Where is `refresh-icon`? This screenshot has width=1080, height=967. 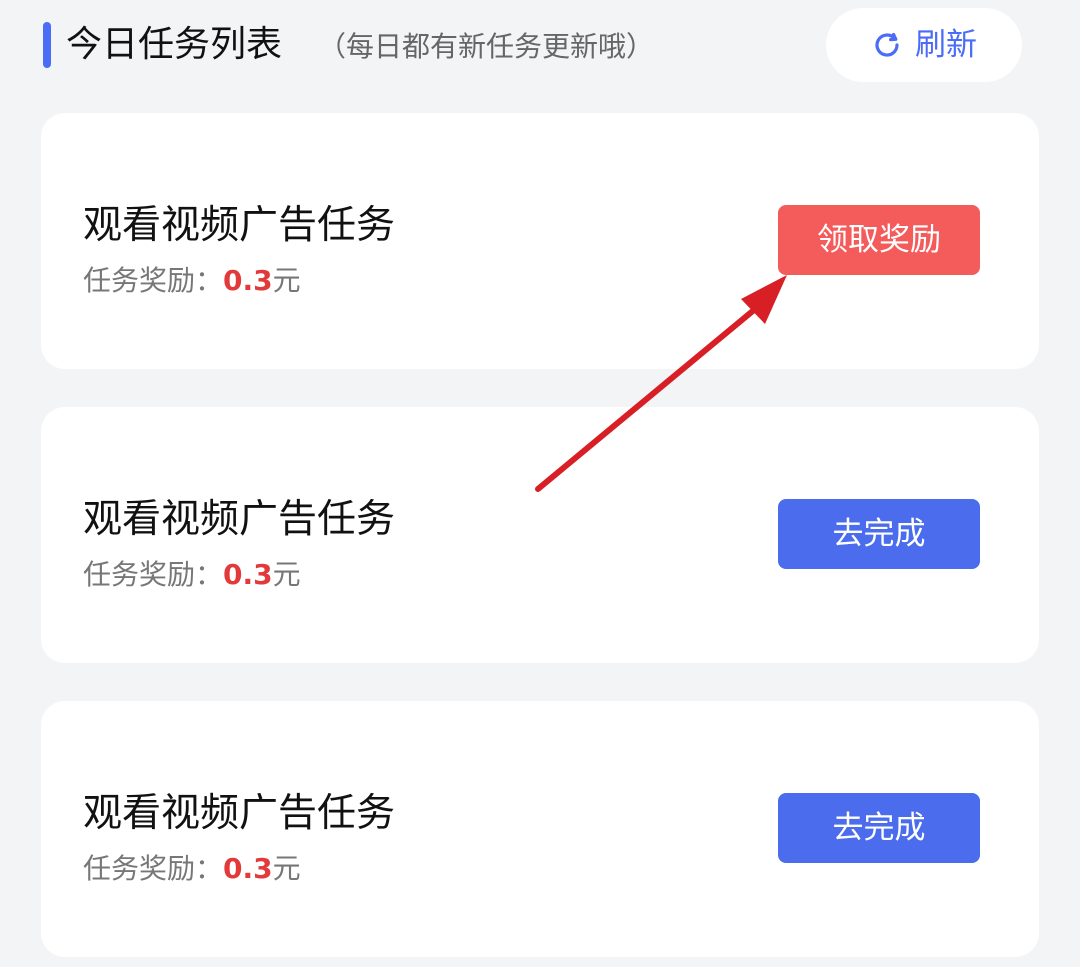
refresh-icon is located at coordinates (887, 44).